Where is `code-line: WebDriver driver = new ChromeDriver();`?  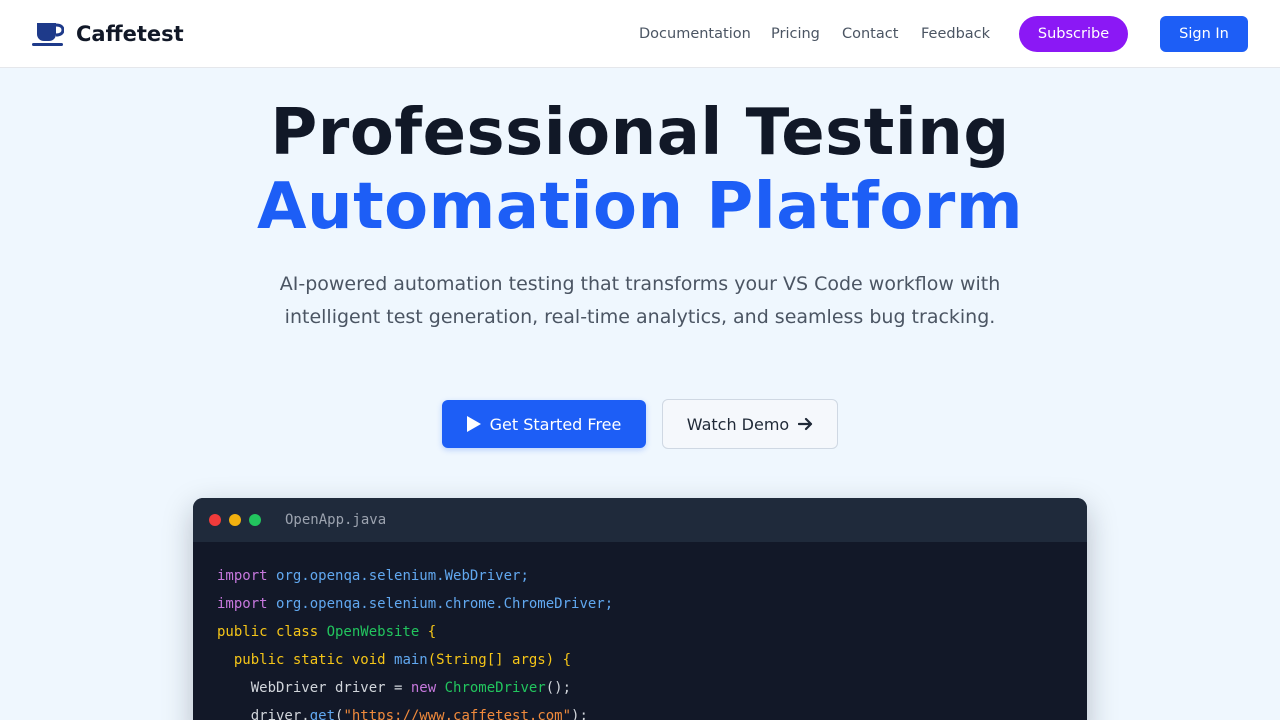 code-line: WebDriver driver = new ChromeDriver(); is located at coordinates (415, 688).